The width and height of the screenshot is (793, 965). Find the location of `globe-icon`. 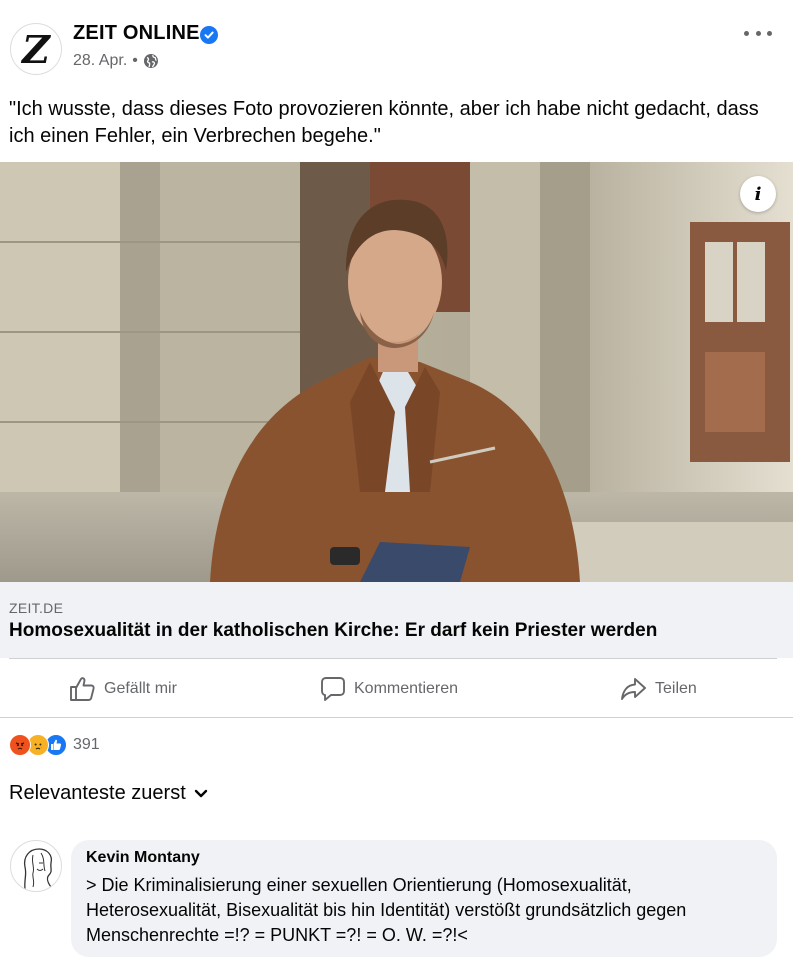

globe-icon is located at coordinates (151, 61).